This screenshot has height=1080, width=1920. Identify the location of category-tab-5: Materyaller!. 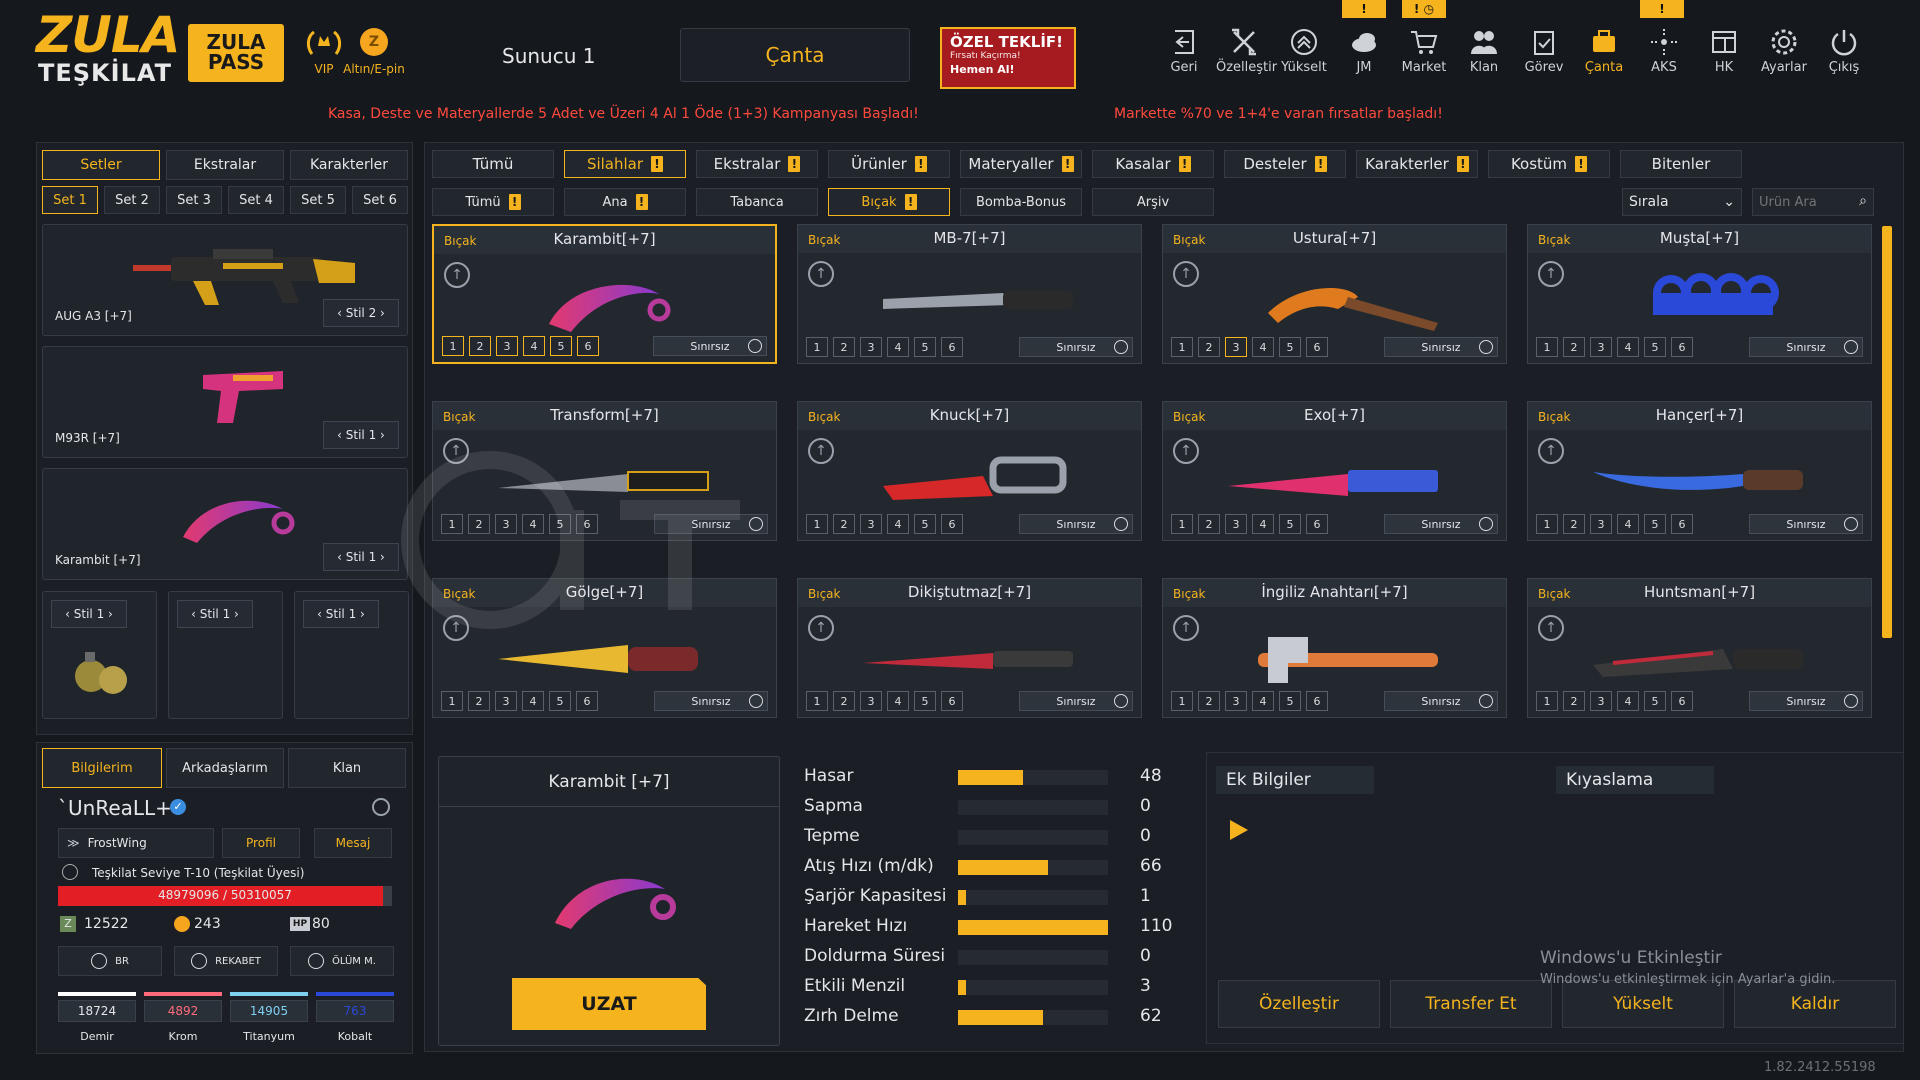
(1021, 164).